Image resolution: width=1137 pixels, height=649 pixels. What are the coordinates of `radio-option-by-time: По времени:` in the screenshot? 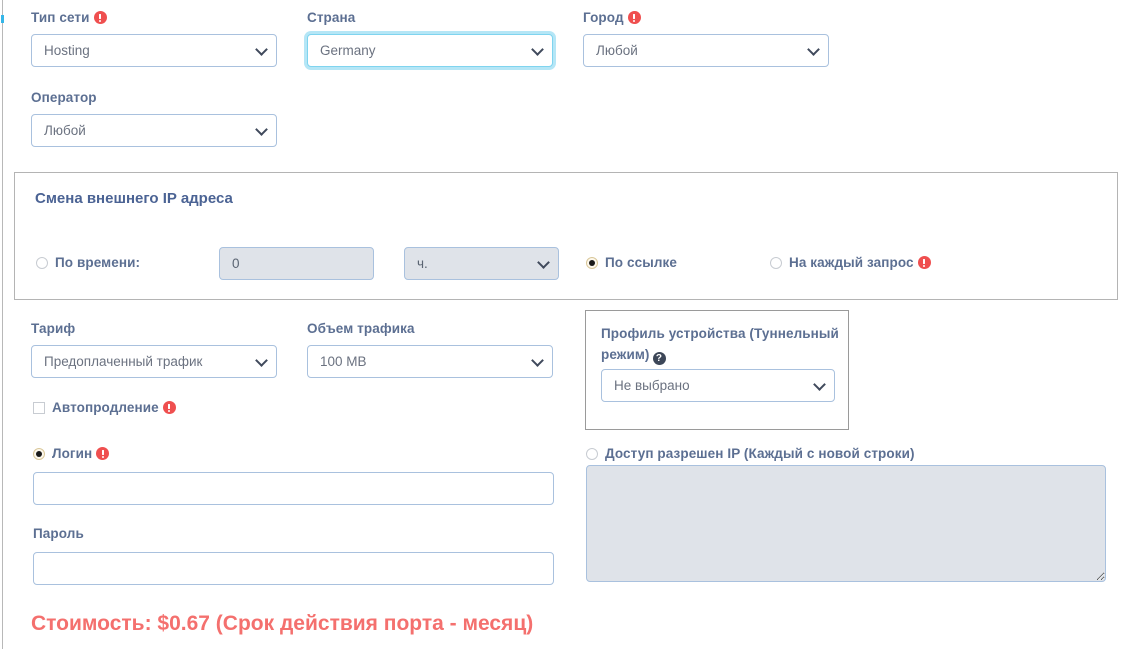 It's located at (88, 263).